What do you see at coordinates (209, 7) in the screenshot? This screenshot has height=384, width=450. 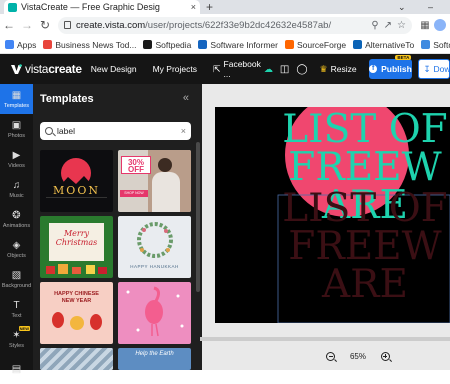 I see `new-tab-button: +` at bounding box center [209, 7].